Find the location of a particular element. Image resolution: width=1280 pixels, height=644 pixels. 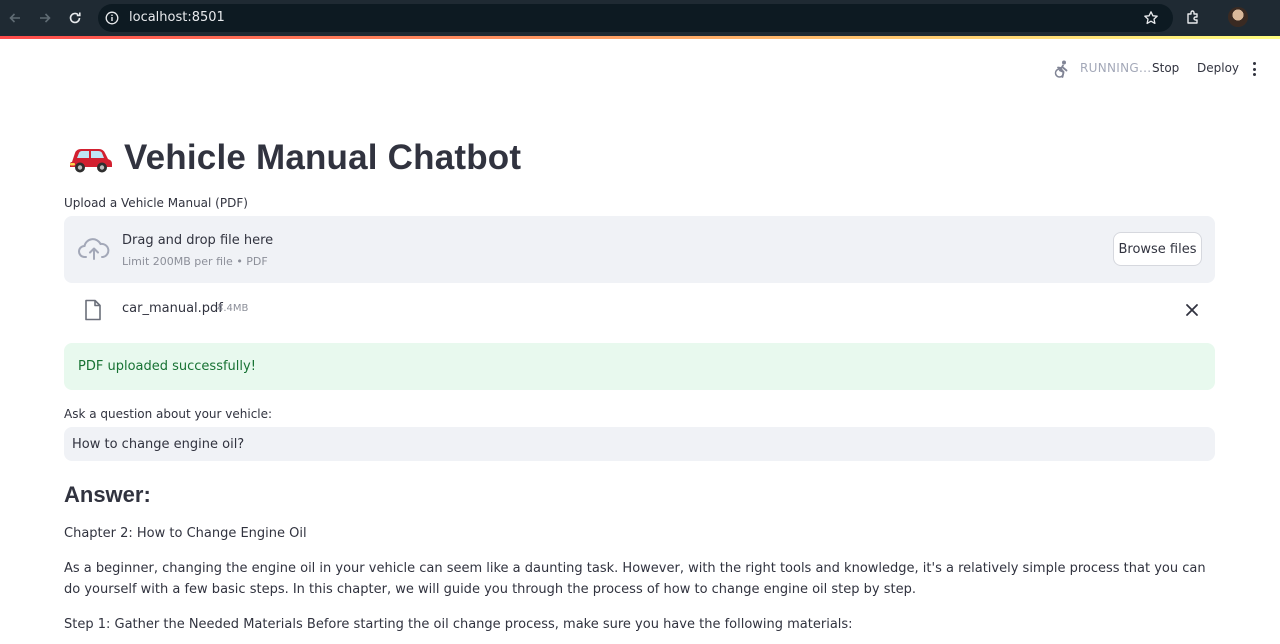

extensions-icon is located at coordinates (1193, 17).